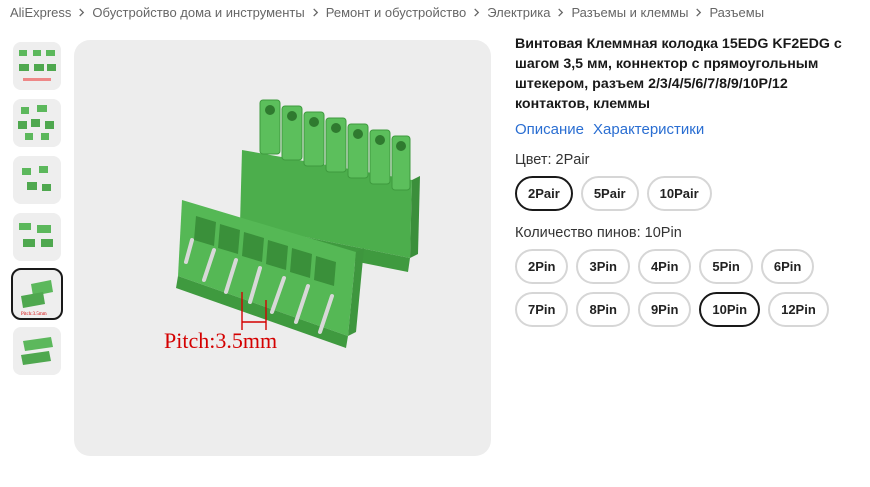 The width and height of the screenshot is (870, 487). What do you see at coordinates (664, 266) in the screenshot?
I see `pin-option-4pin: 4Pin` at bounding box center [664, 266].